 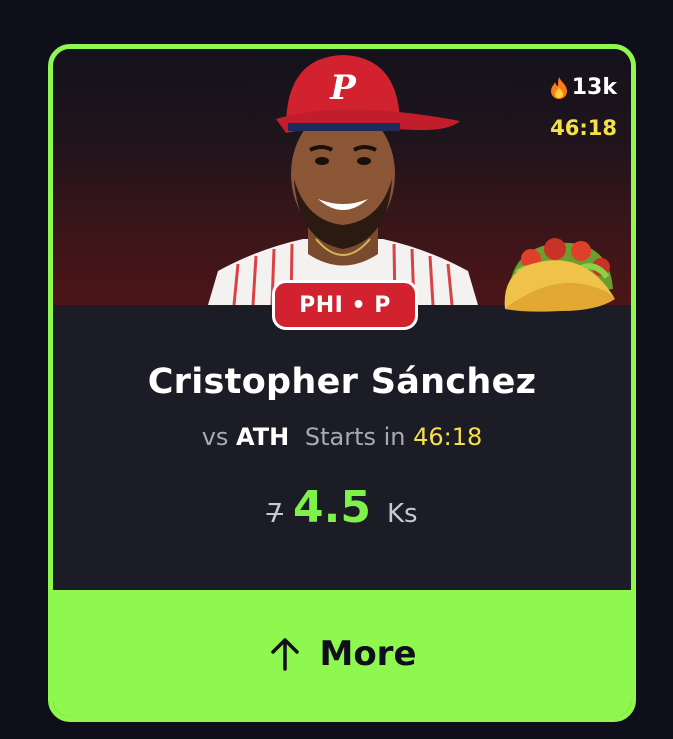 I want to click on start-countdown: 46:18, so click(x=448, y=437).